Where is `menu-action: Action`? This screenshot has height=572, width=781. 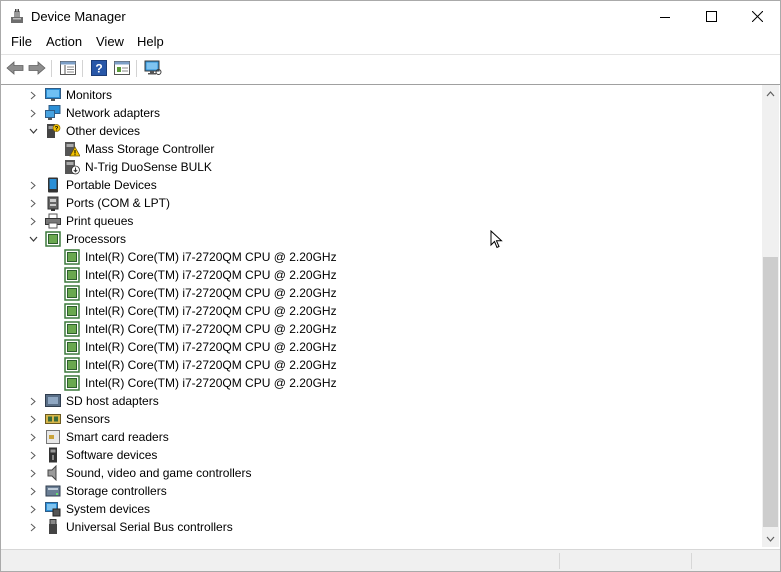 menu-action: Action is located at coordinates (64, 41).